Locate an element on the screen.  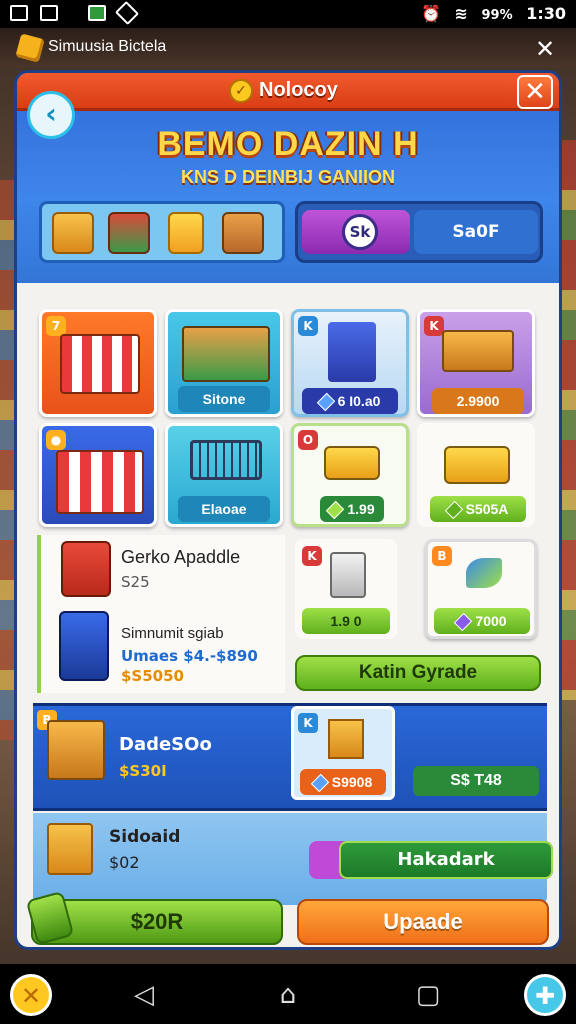
tile-gem: B 7000 is located at coordinates (481, 589).